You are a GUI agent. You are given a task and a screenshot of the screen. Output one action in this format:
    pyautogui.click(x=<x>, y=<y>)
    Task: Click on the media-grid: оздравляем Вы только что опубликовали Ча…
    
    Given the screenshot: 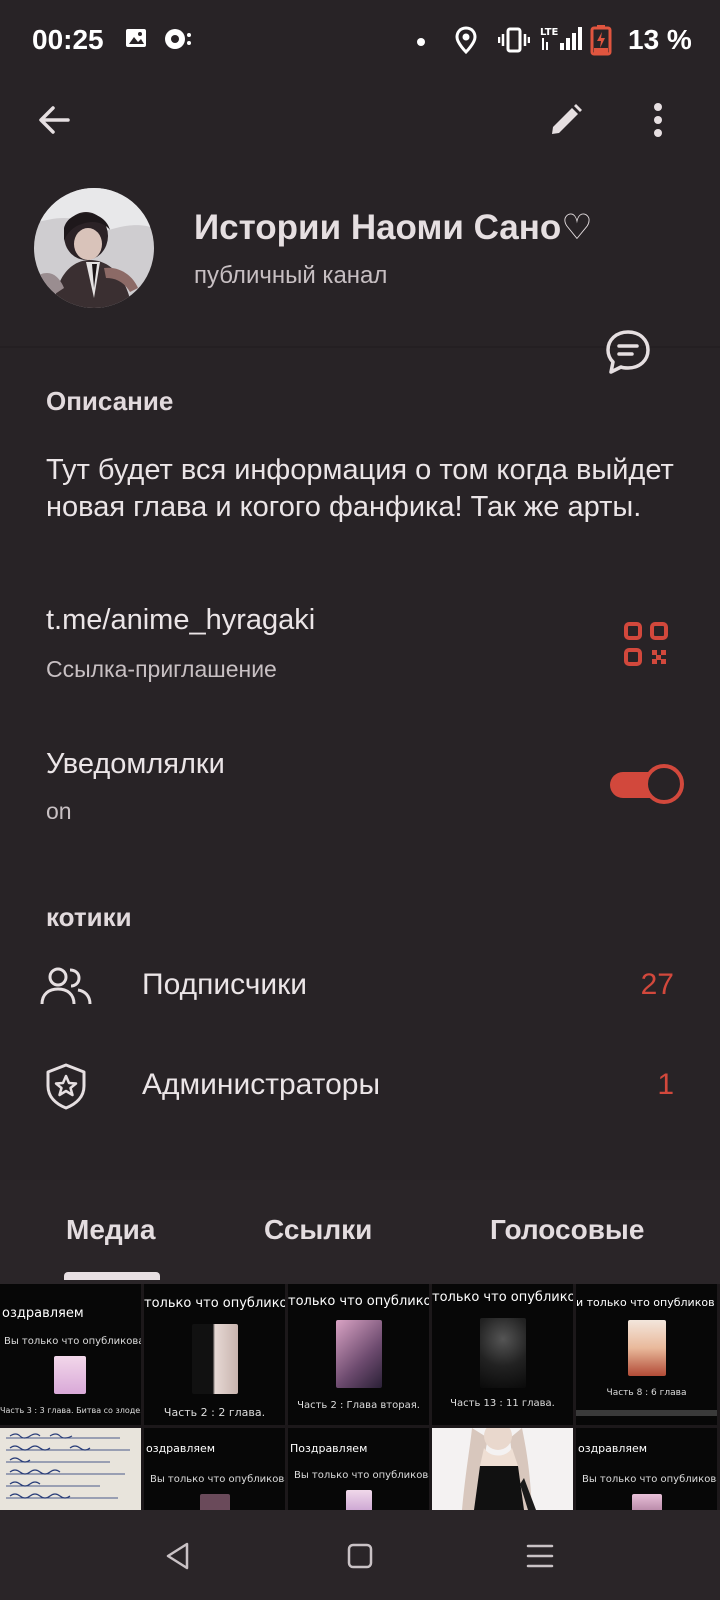 What is the action you would take?
    pyautogui.click(x=360, y=1397)
    